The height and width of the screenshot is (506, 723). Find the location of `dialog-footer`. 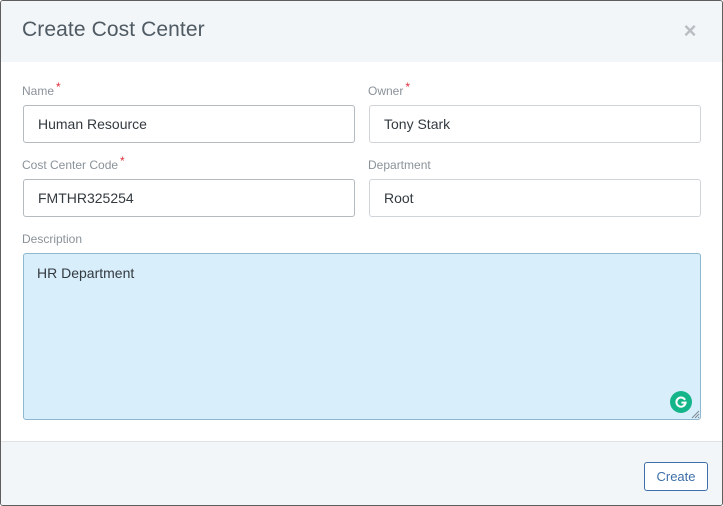

dialog-footer is located at coordinates (361, 473).